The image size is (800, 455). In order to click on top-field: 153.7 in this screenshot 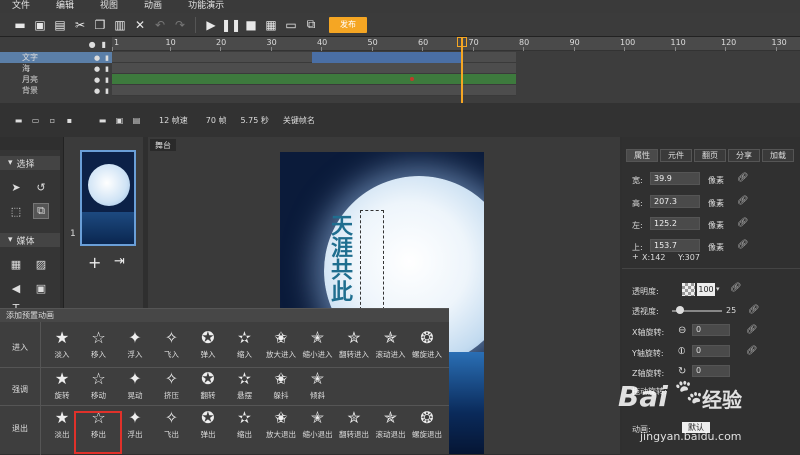, I will do `click(675, 245)`.